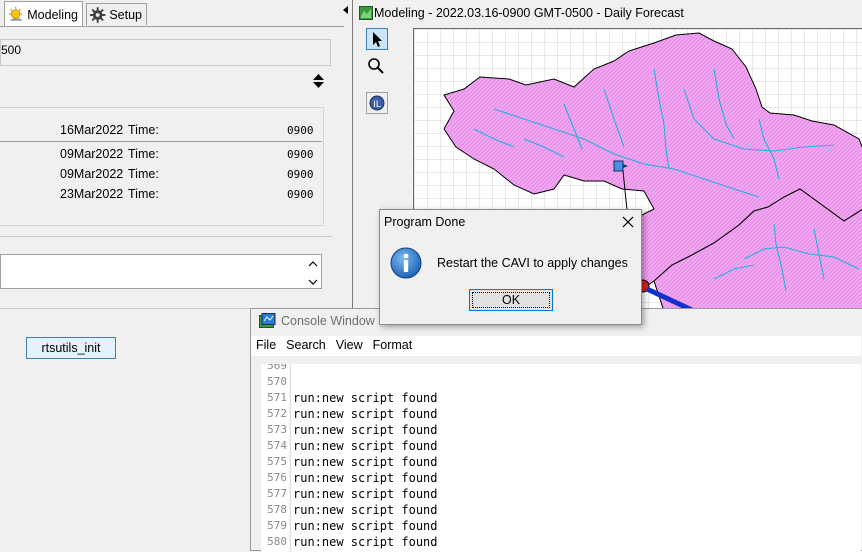  What do you see at coordinates (92, 154) in the screenshot?
I see `start-date: 09Mar2022` at bounding box center [92, 154].